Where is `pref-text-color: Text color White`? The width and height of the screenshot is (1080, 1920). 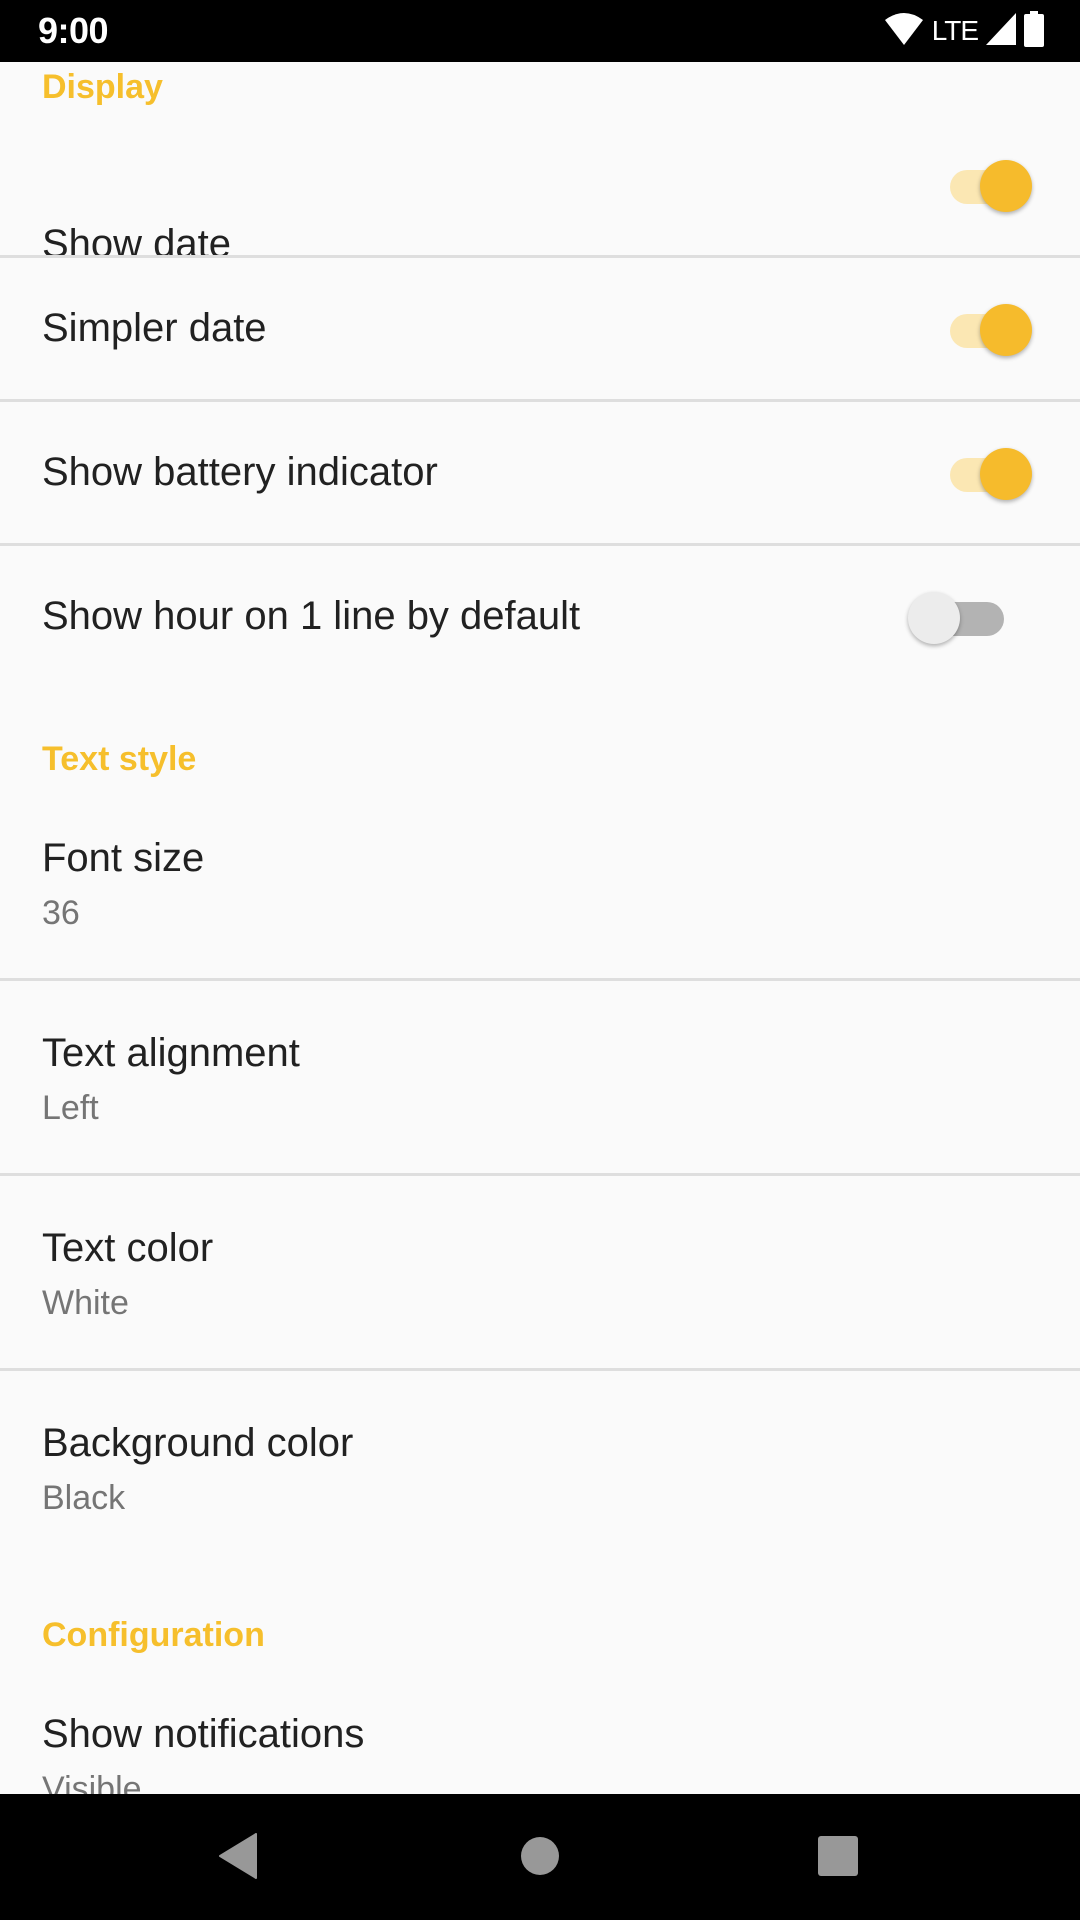 pref-text-color: Text color White is located at coordinates (540, 1272).